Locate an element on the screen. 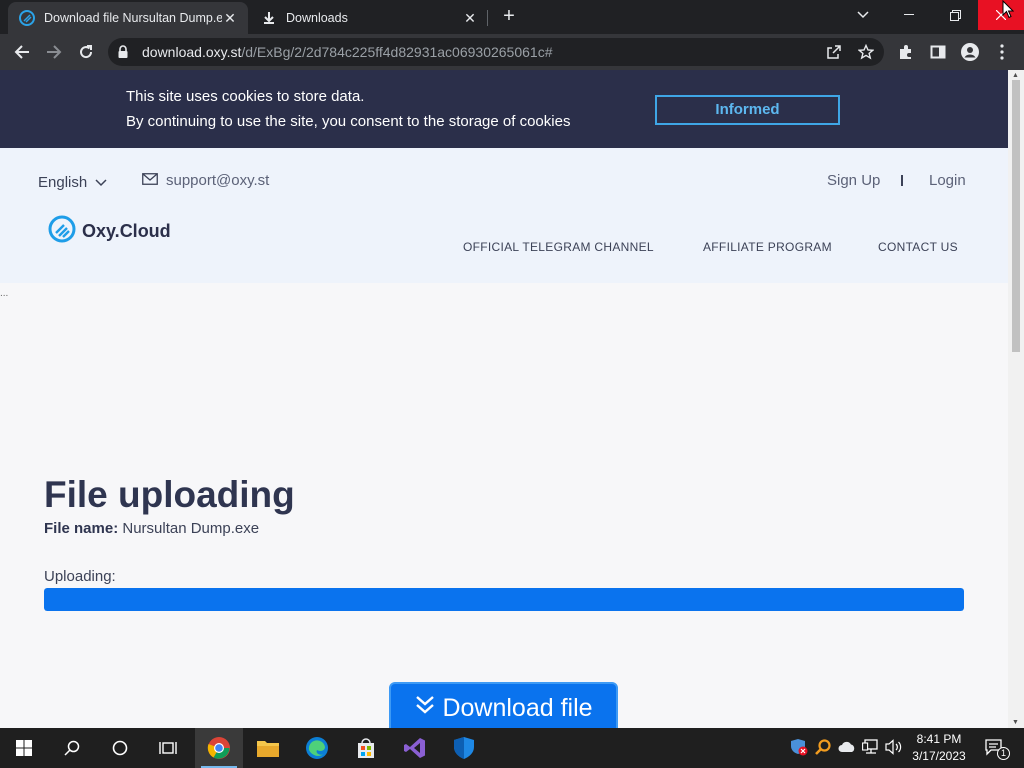  task-view-icon is located at coordinates (168, 748).